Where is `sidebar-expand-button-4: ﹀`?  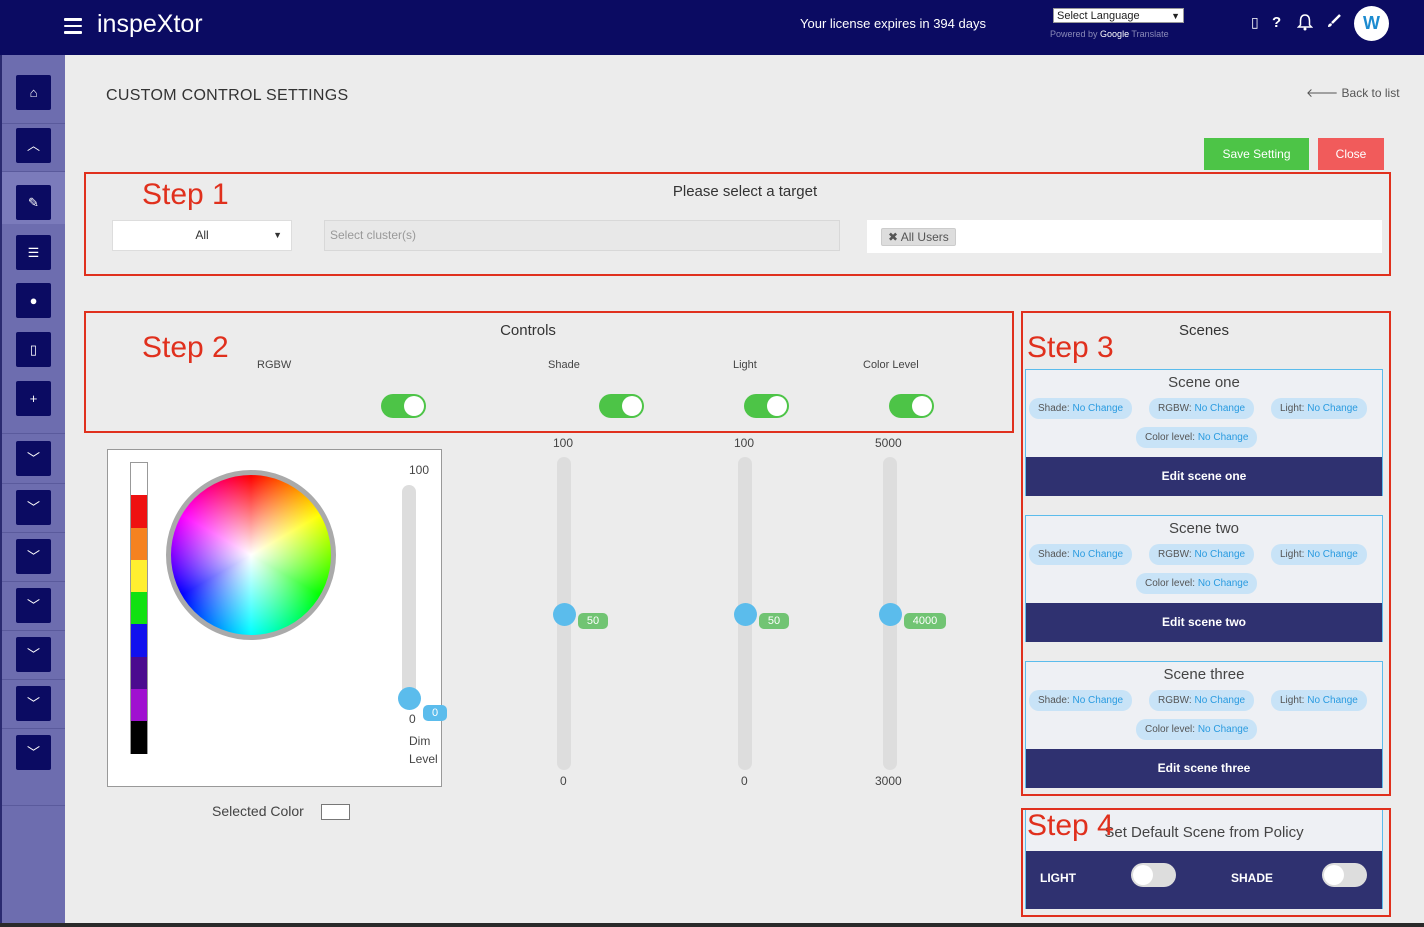
sidebar-expand-button-4: ﹀ is located at coordinates (33, 605).